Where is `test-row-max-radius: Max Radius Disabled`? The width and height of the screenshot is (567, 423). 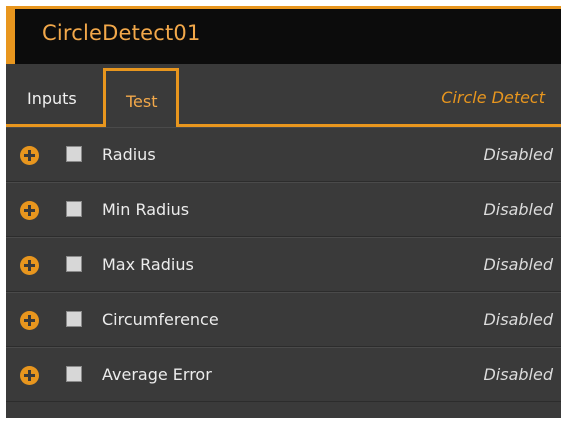 test-row-max-radius: Max Radius Disabled is located at coordinates (283, 264).